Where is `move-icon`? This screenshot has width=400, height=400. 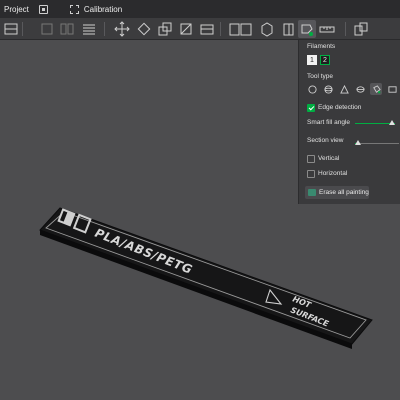
move-icon is located at coordinates (122, 29).